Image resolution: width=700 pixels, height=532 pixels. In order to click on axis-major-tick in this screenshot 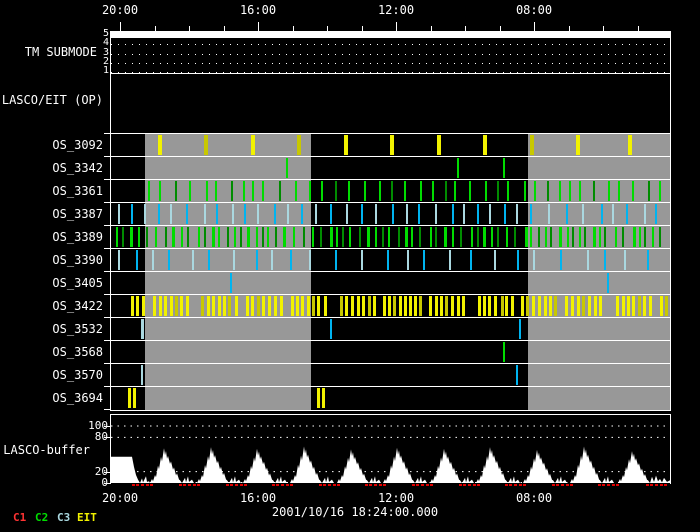, I will do `click(258, 26)`.